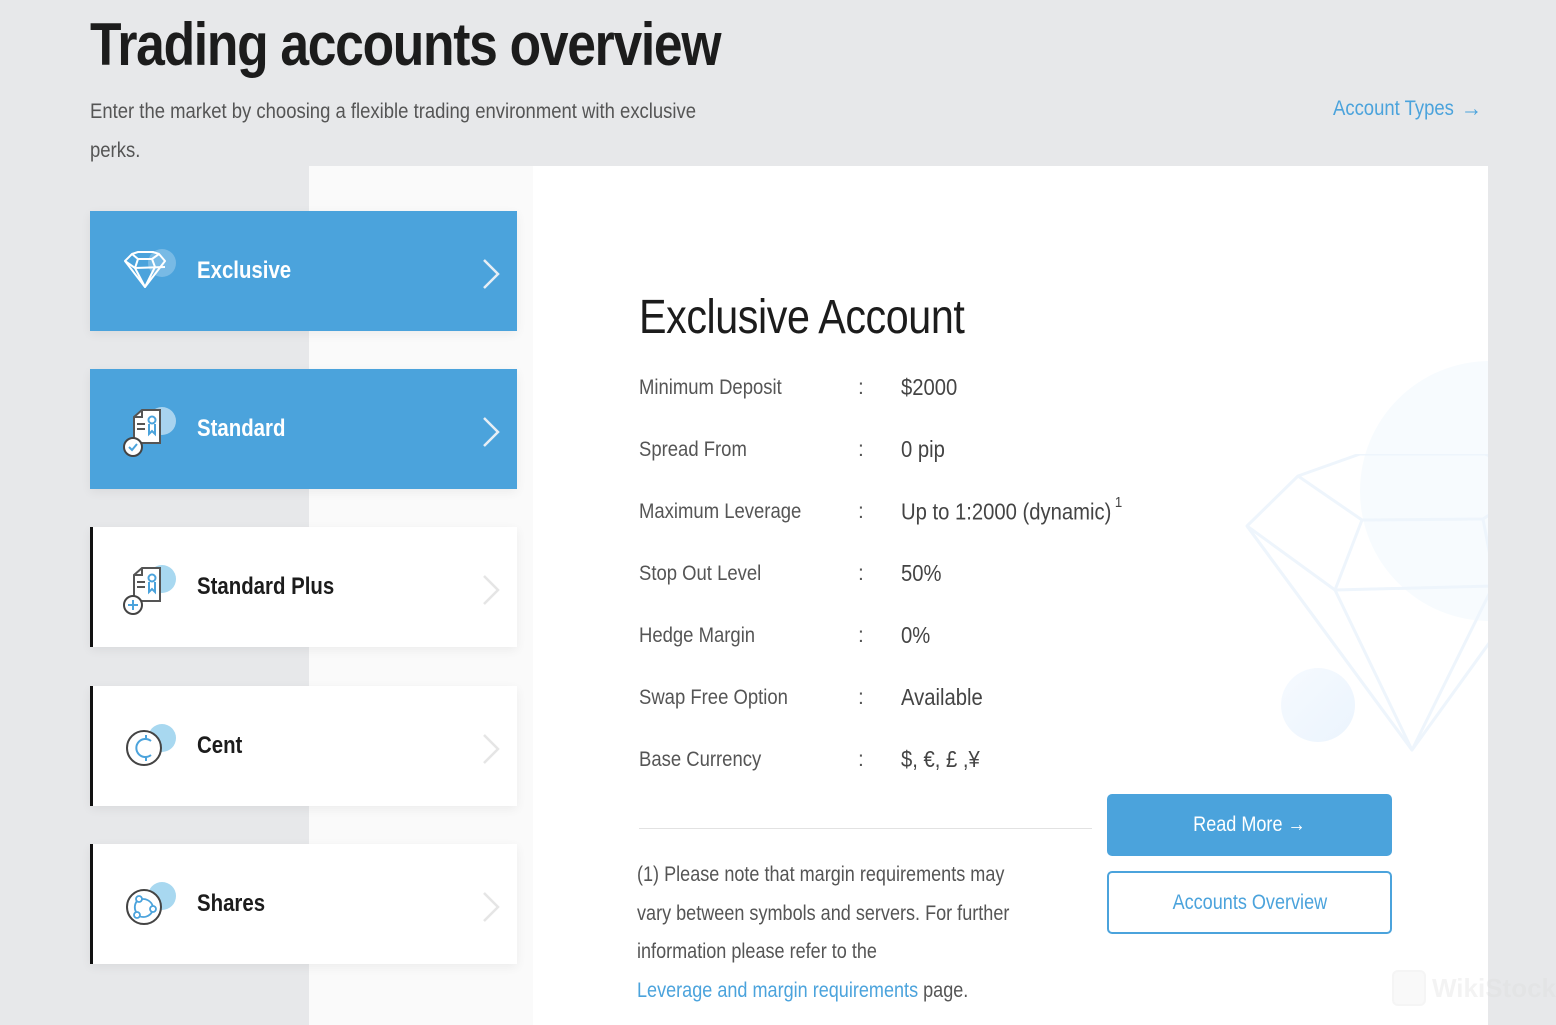  I want to click on spec-value: Up to 1:2000 (dynamic) 1, so click(1011, 510).